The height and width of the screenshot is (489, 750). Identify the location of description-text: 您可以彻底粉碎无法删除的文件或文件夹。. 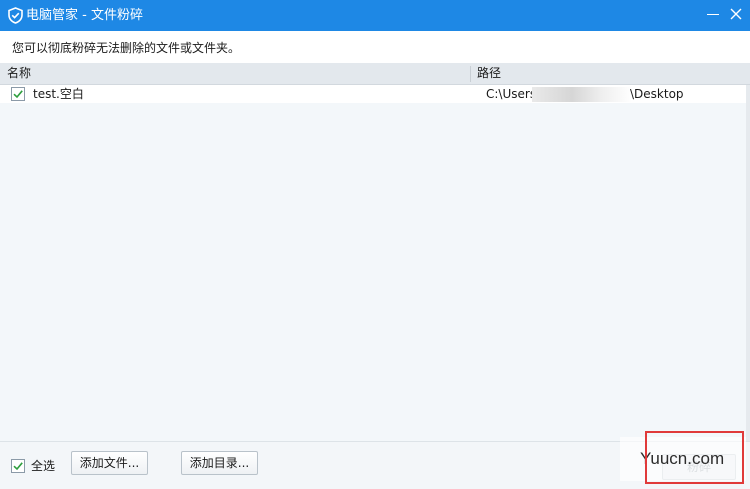
(126, 48).